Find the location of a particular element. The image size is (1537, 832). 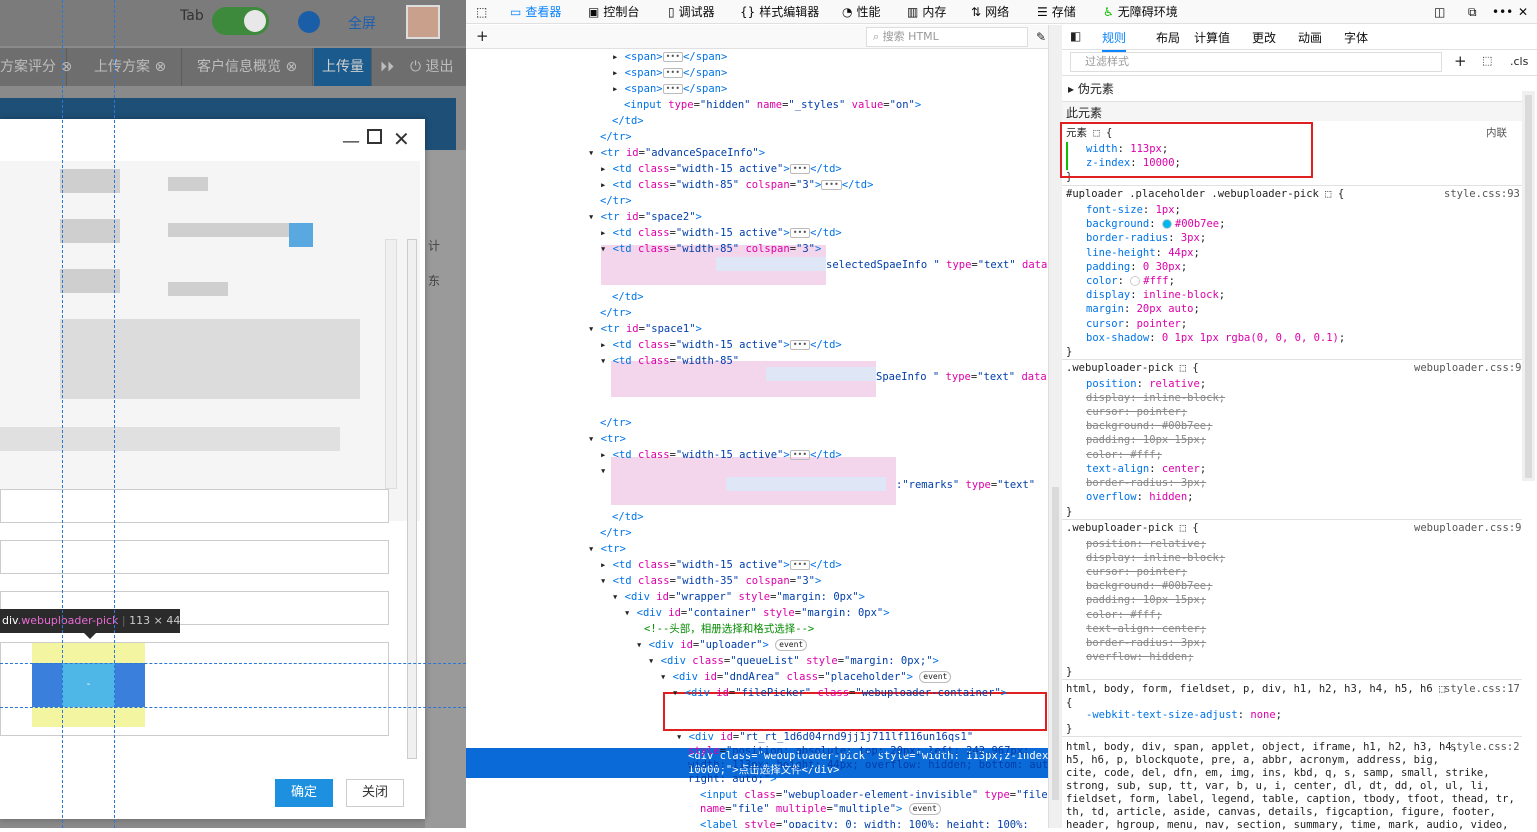

markup-line: ▾ <tr id="advanceSpaceInfo"> is located at coordinates (676, 153).